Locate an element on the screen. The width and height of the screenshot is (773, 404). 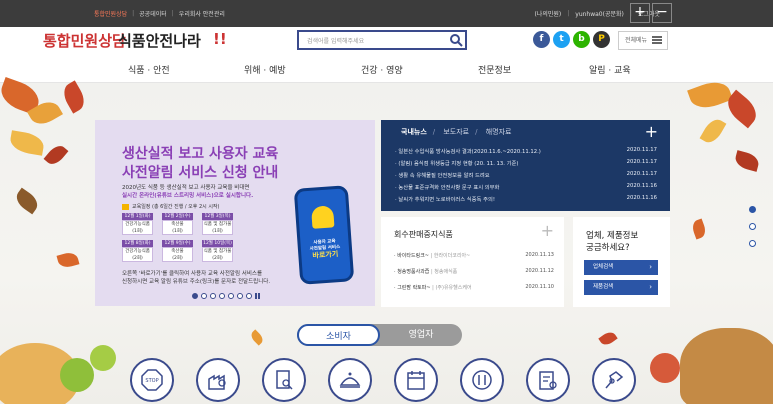
restaurant-icon is located at coordinates (482, 380).